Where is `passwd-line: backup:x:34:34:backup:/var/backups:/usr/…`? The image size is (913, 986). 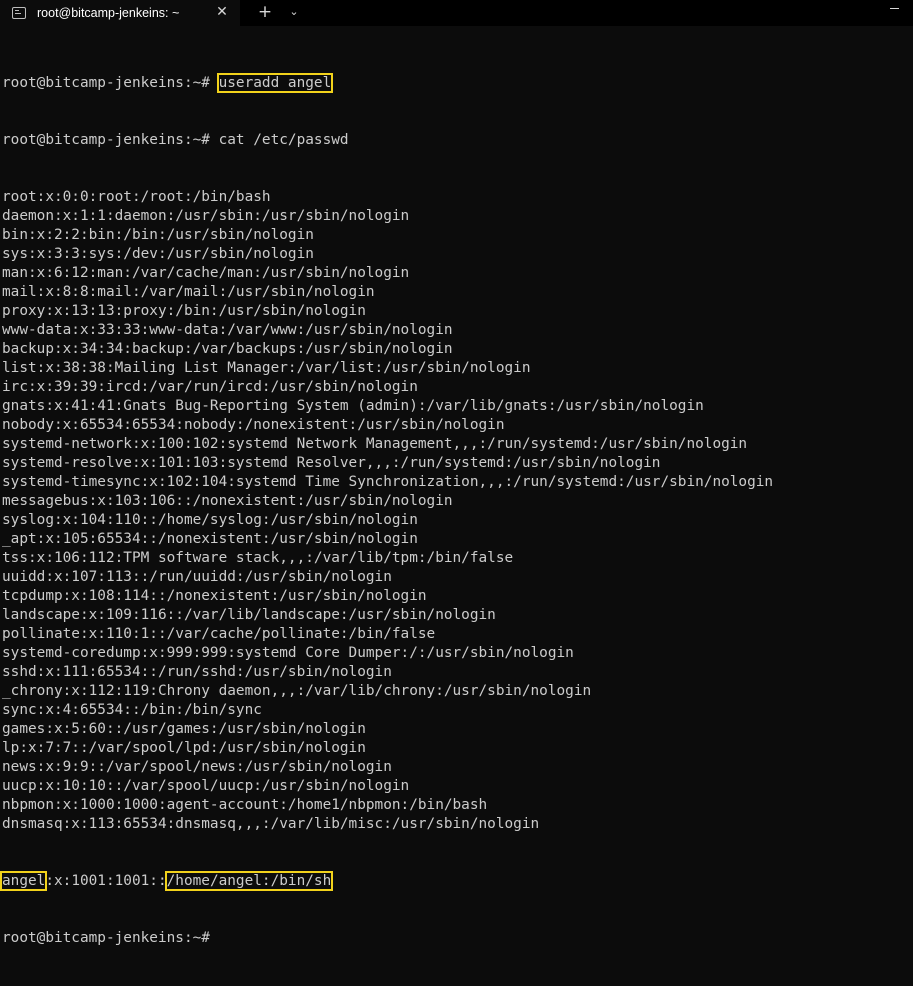 passwd-line: backup:x:34:34:backup:/var/backups:/usr/… is located at coordinates (227, 349).